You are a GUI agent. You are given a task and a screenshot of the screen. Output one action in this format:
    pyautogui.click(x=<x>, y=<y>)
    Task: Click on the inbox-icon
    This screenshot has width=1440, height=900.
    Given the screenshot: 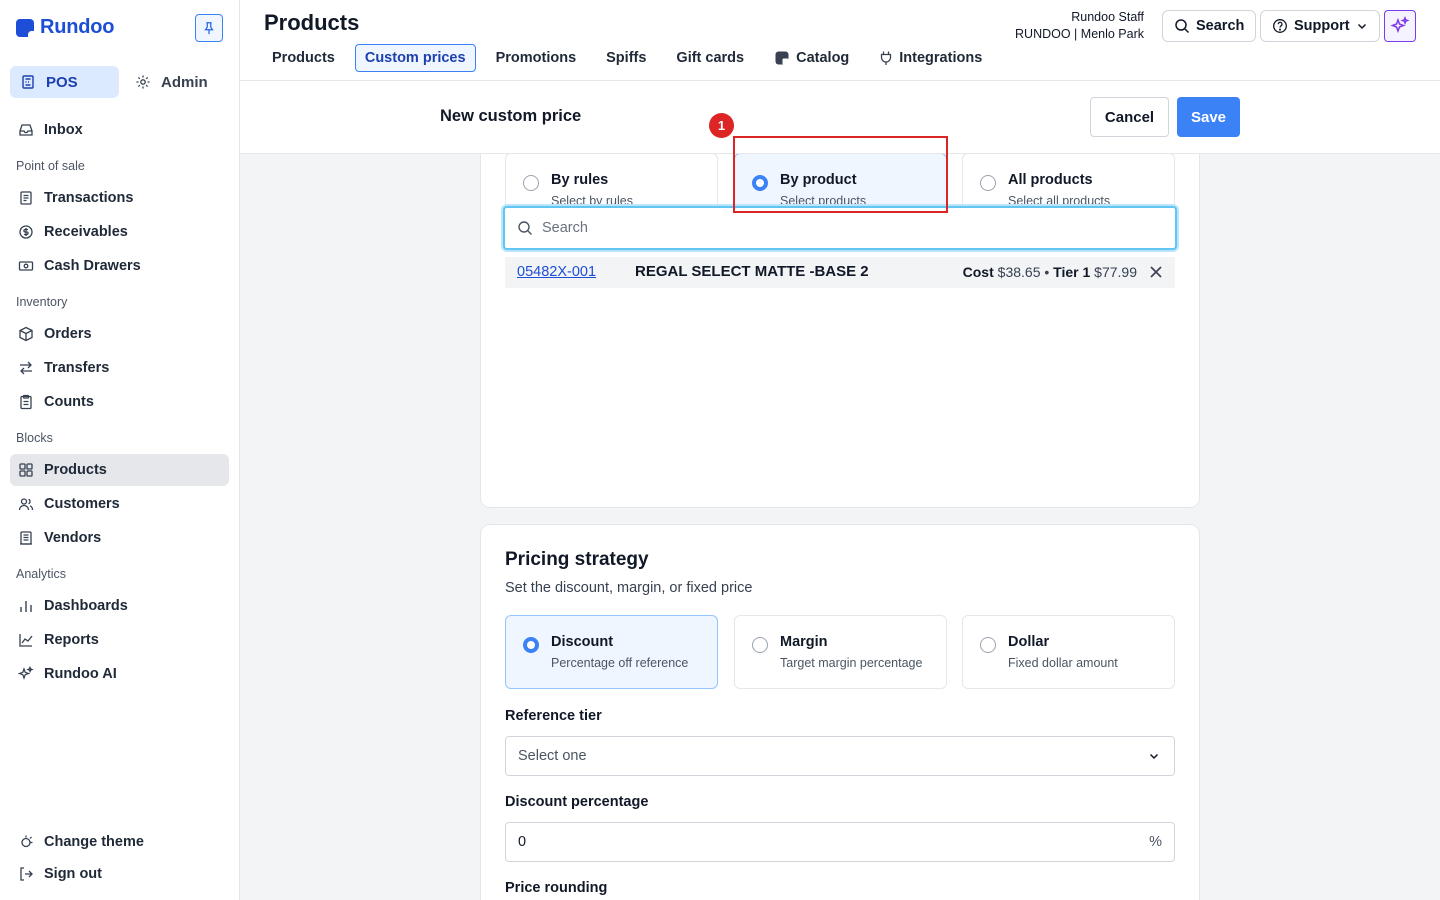 What is the action you would take?
    pyautogui.click(x=26, y=130)
    